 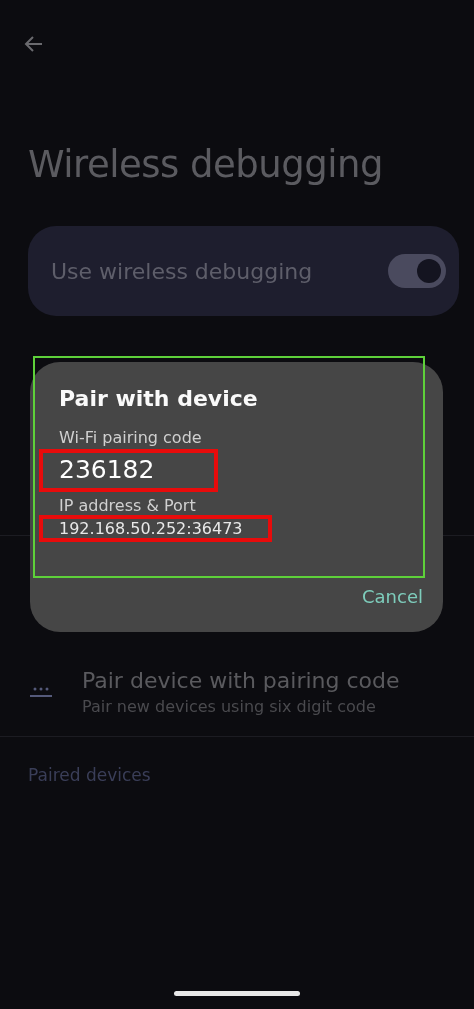 I want to click on dialog-title: Pair with device, so click(x=159, y=398).